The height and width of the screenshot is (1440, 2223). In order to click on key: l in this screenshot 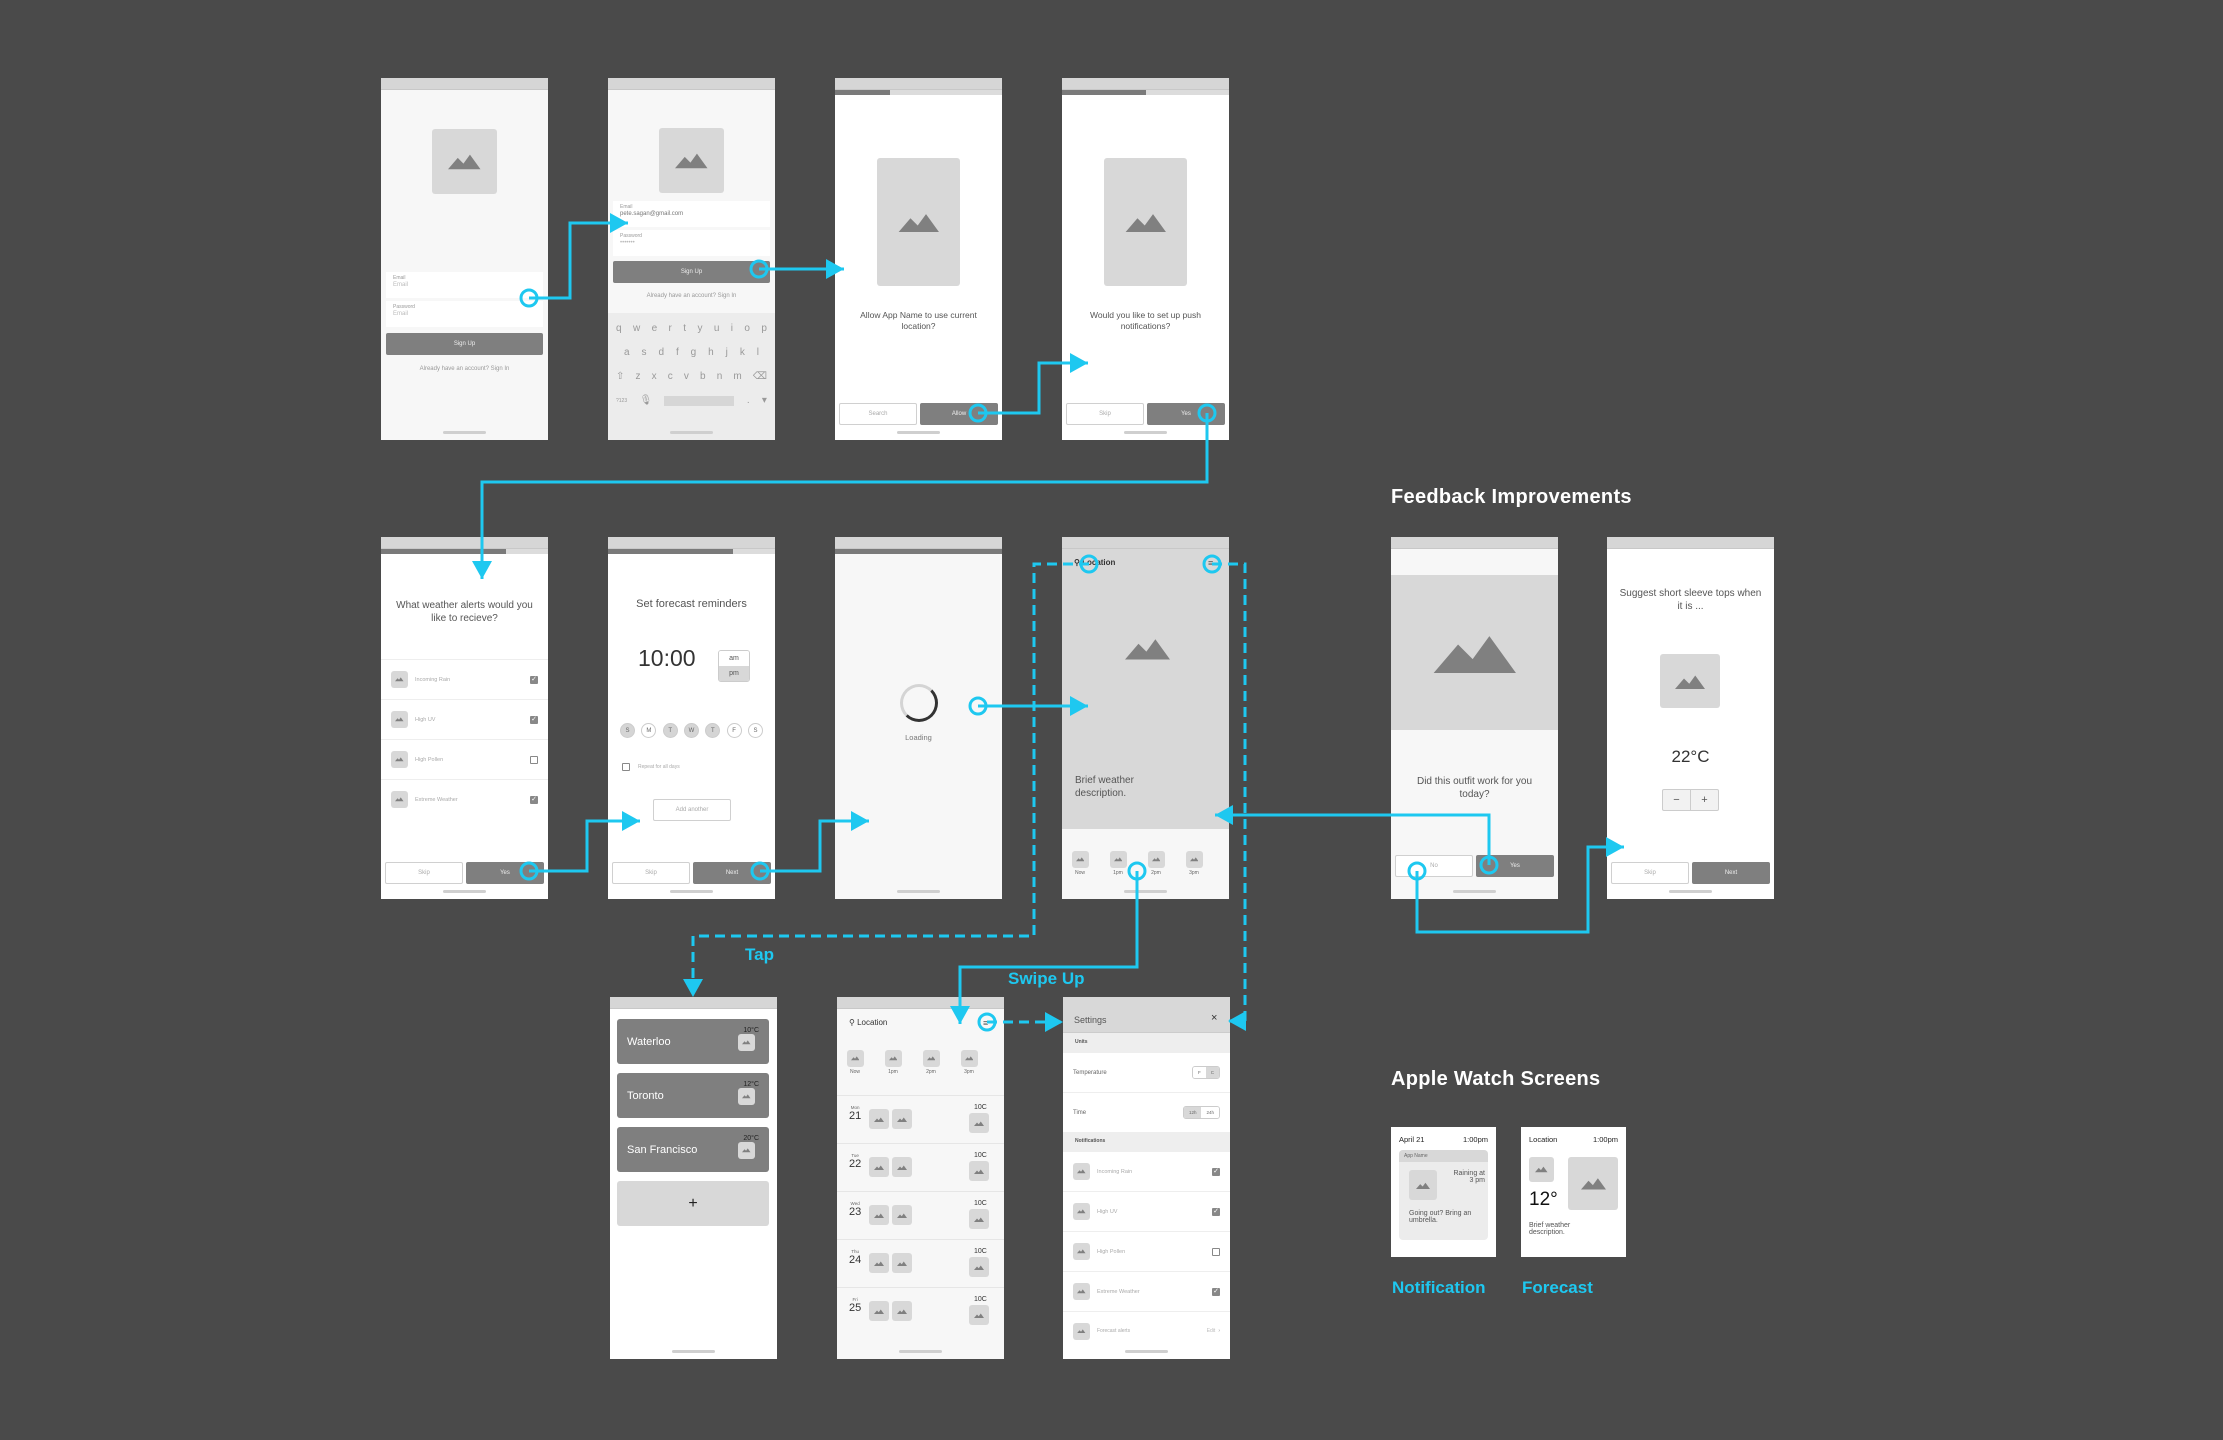, I will do `click(758, 352)`.